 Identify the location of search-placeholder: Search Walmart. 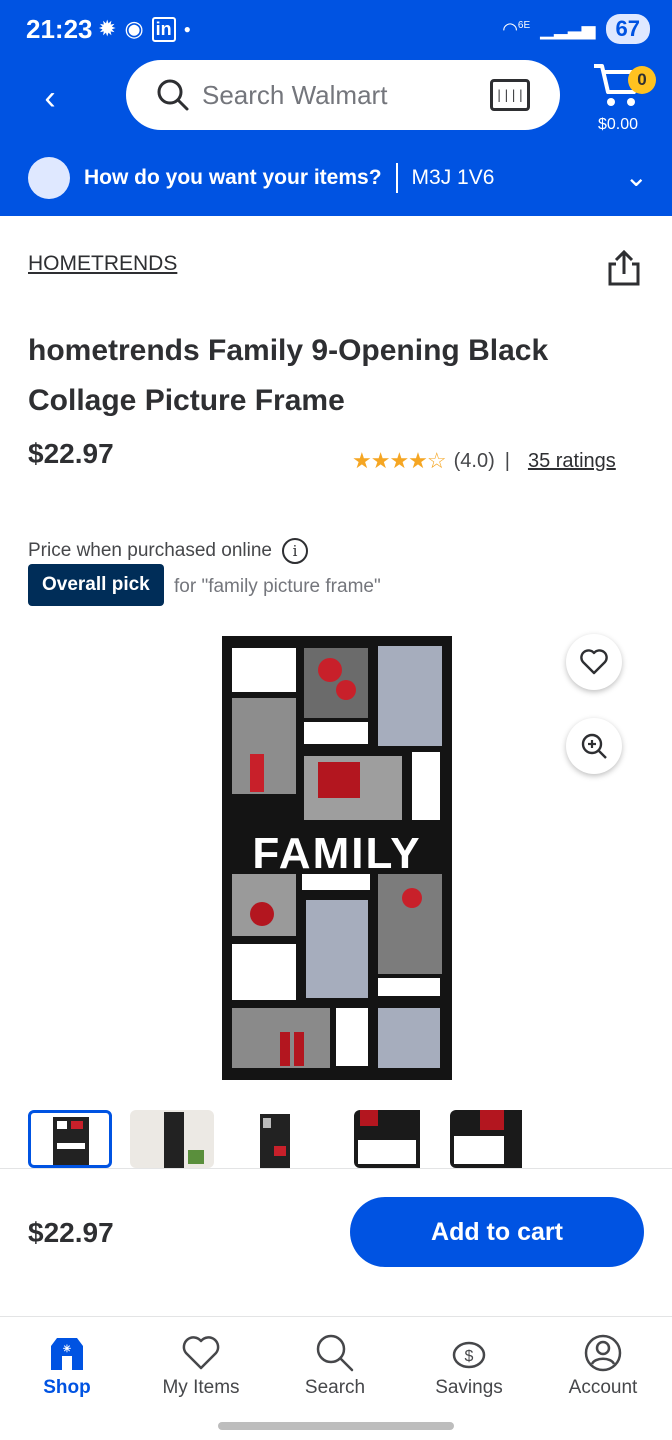
(295, 94).